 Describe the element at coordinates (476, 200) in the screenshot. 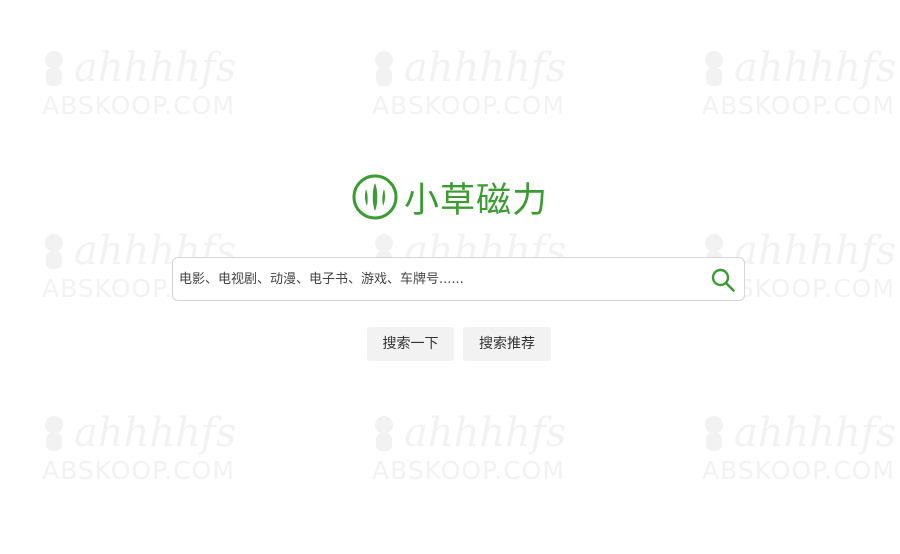

I see `site-title: 小草磁力` at that location.